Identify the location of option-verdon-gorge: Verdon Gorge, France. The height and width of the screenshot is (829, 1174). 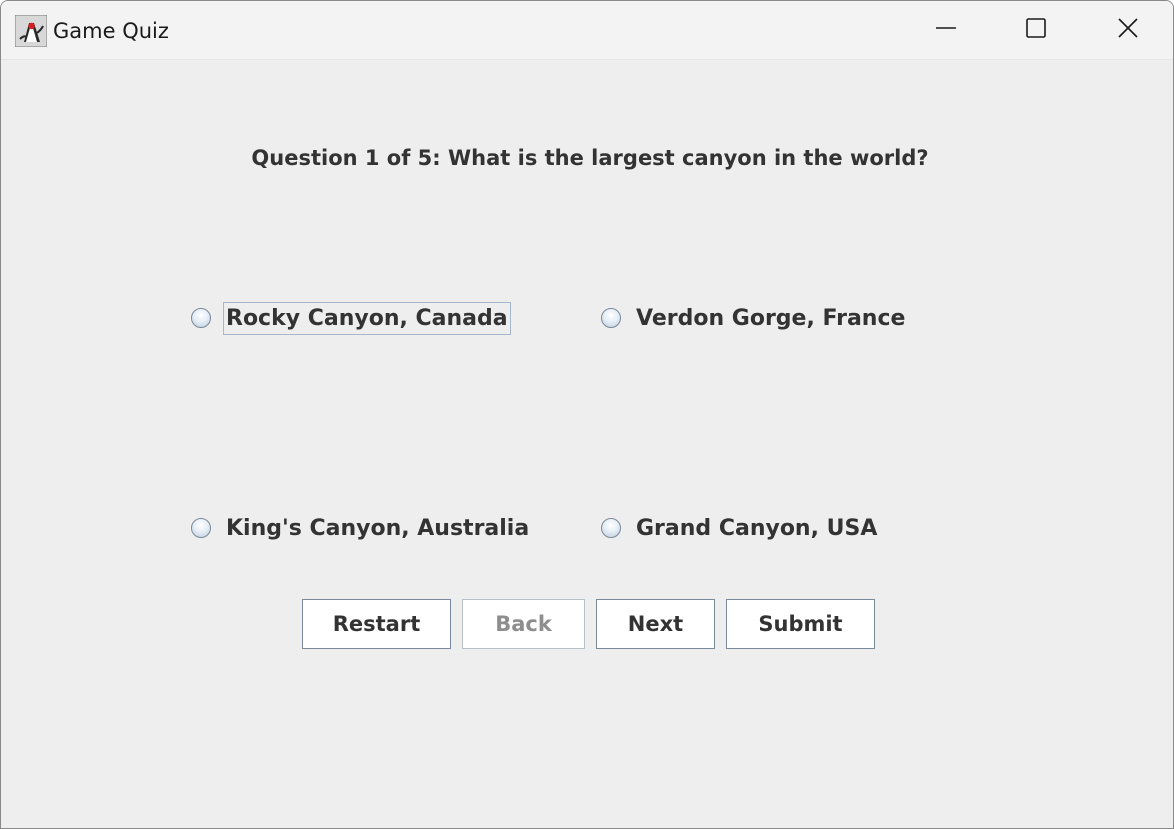
(754, 318).